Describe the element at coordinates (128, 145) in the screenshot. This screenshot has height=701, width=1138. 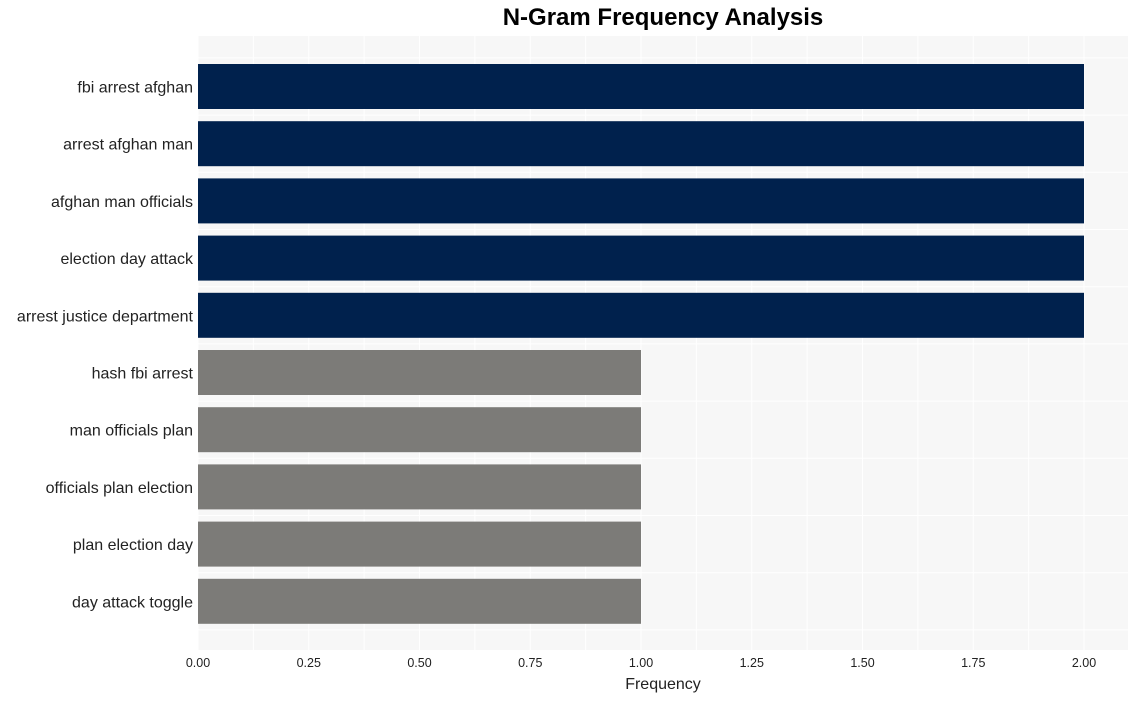
I see `y-tick-label: arrest afghan man` at that location.